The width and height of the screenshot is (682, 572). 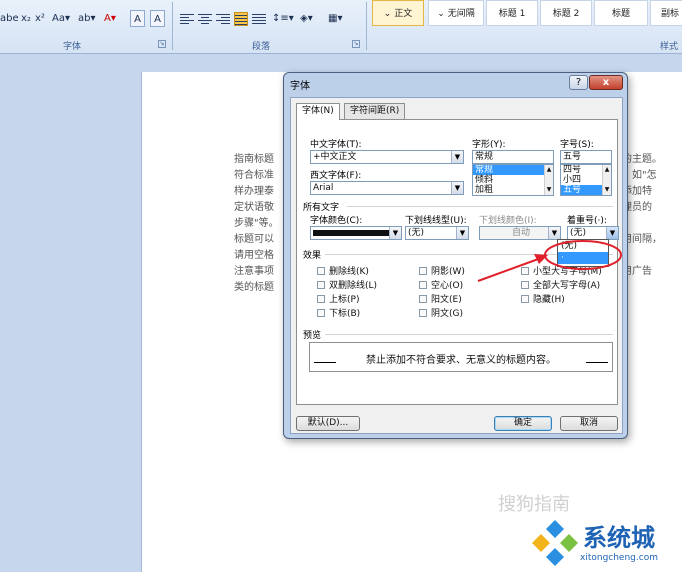 What do you see at coordinates (254, 271) in the screenshot?
I see `doc-text-line: 注意事项` at bounding box center [254, 271].